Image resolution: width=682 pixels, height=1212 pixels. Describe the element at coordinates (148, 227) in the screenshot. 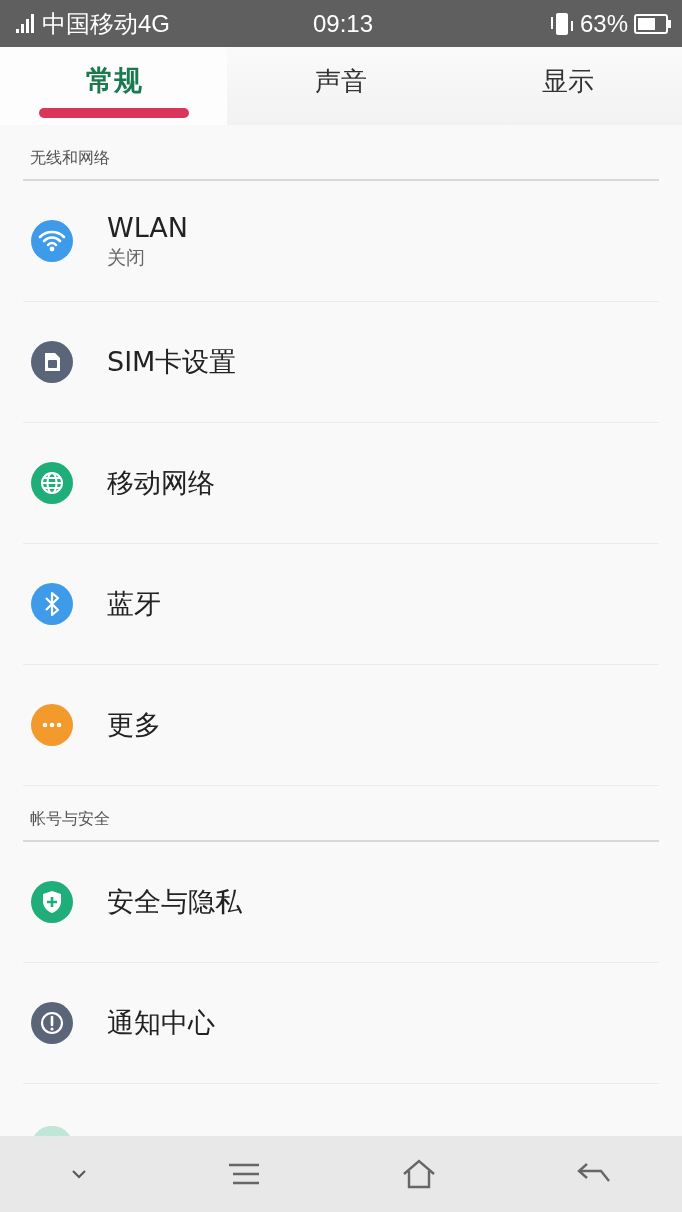

I see `item-title: WLAN` at that location.